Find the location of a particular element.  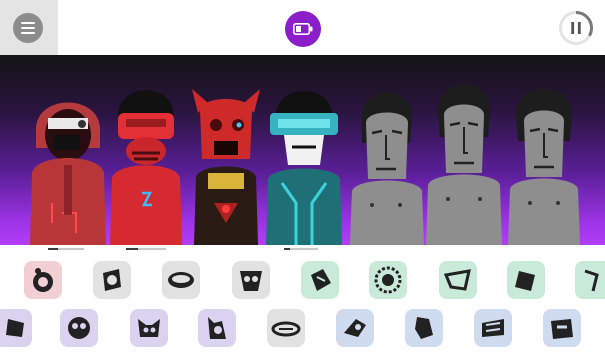

mix-progress-strip is located at coordinates (302, 249).